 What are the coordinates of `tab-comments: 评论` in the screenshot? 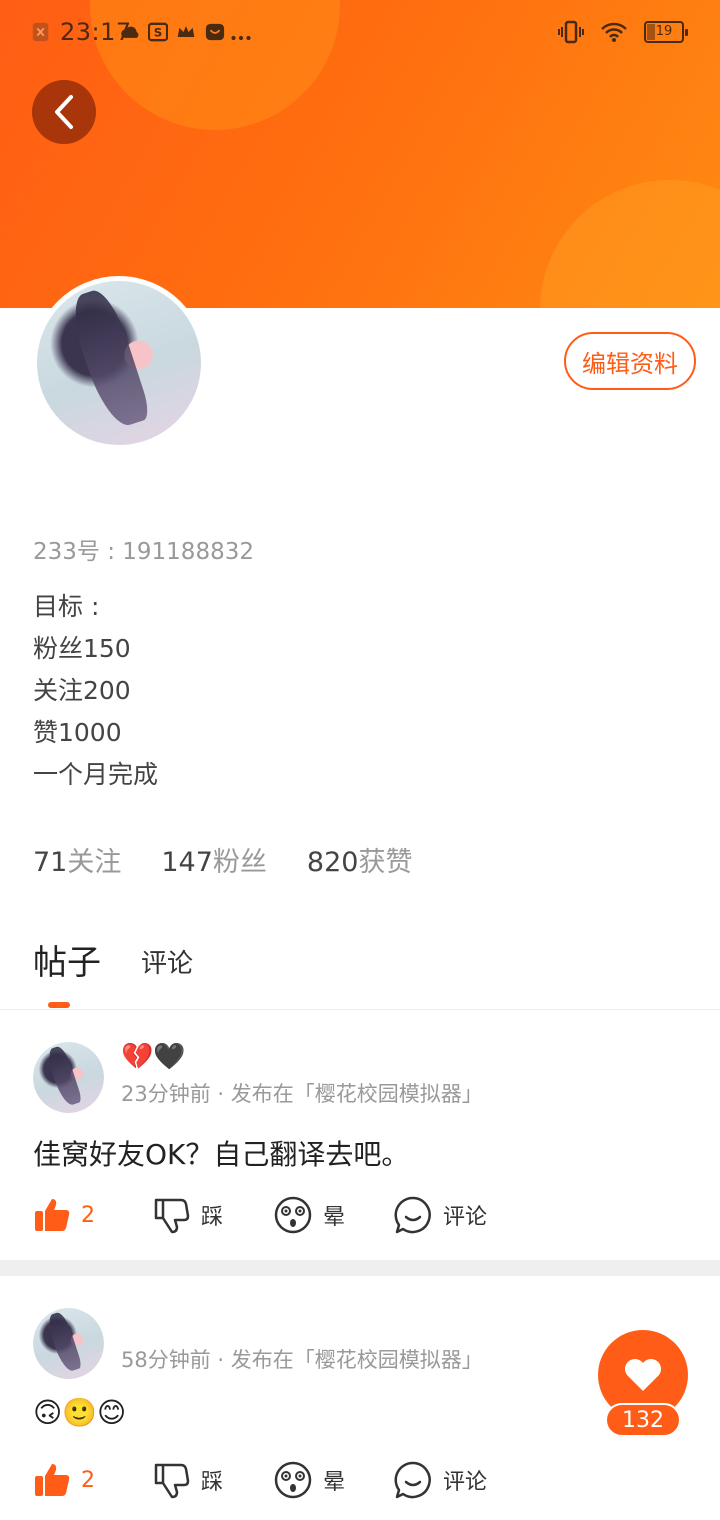 It's located at (167, 963).